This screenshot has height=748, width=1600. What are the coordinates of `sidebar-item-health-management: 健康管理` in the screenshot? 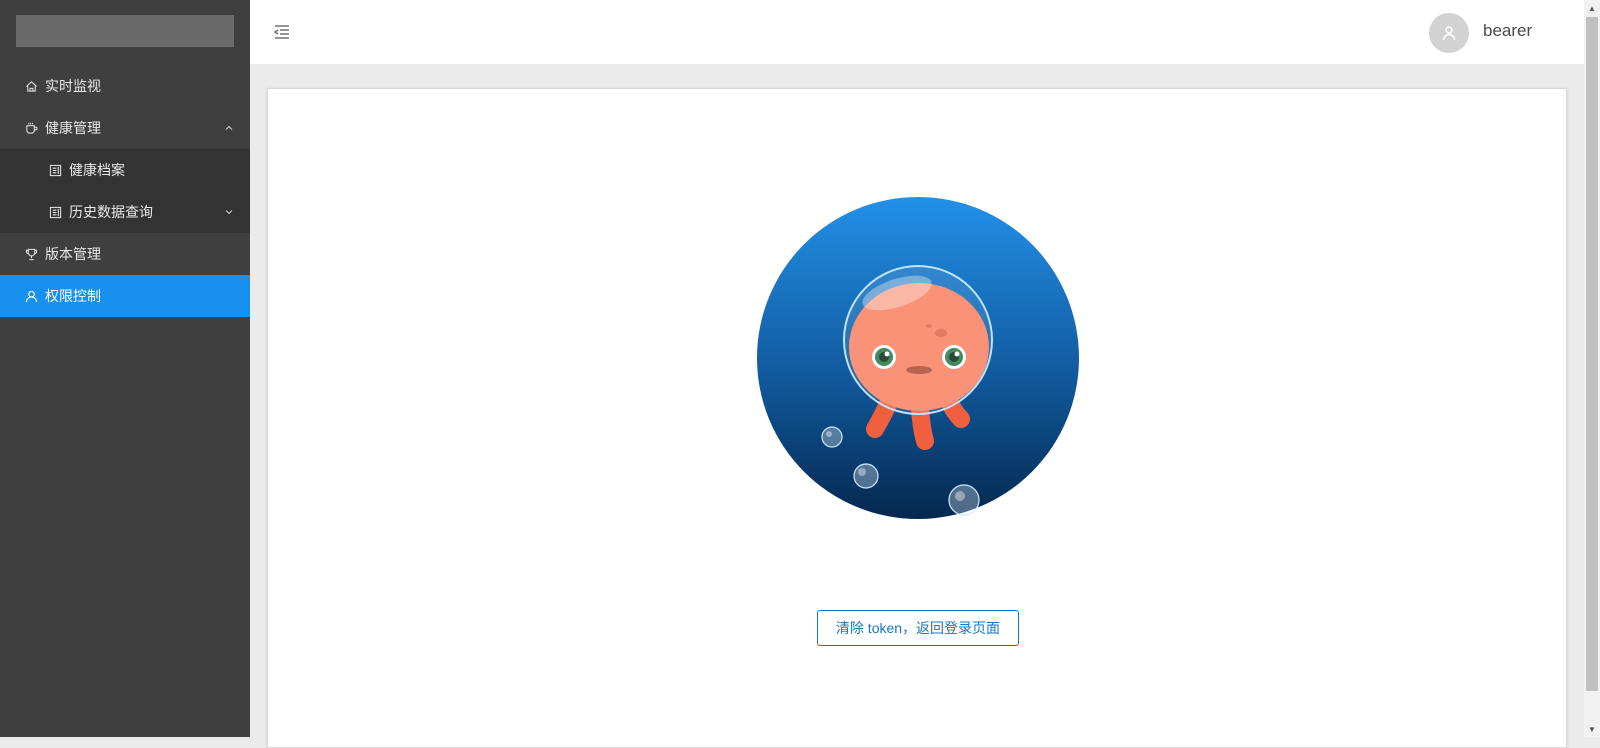 It's located at (125, 128).